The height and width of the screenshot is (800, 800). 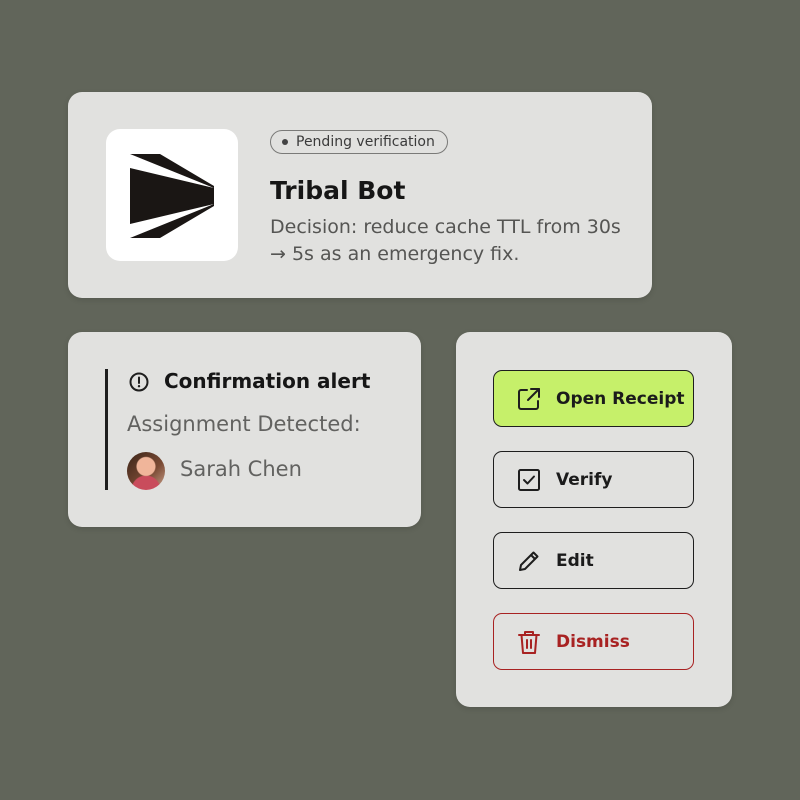 I want to click on verify-label: Verify, so click(x=584, y=479).